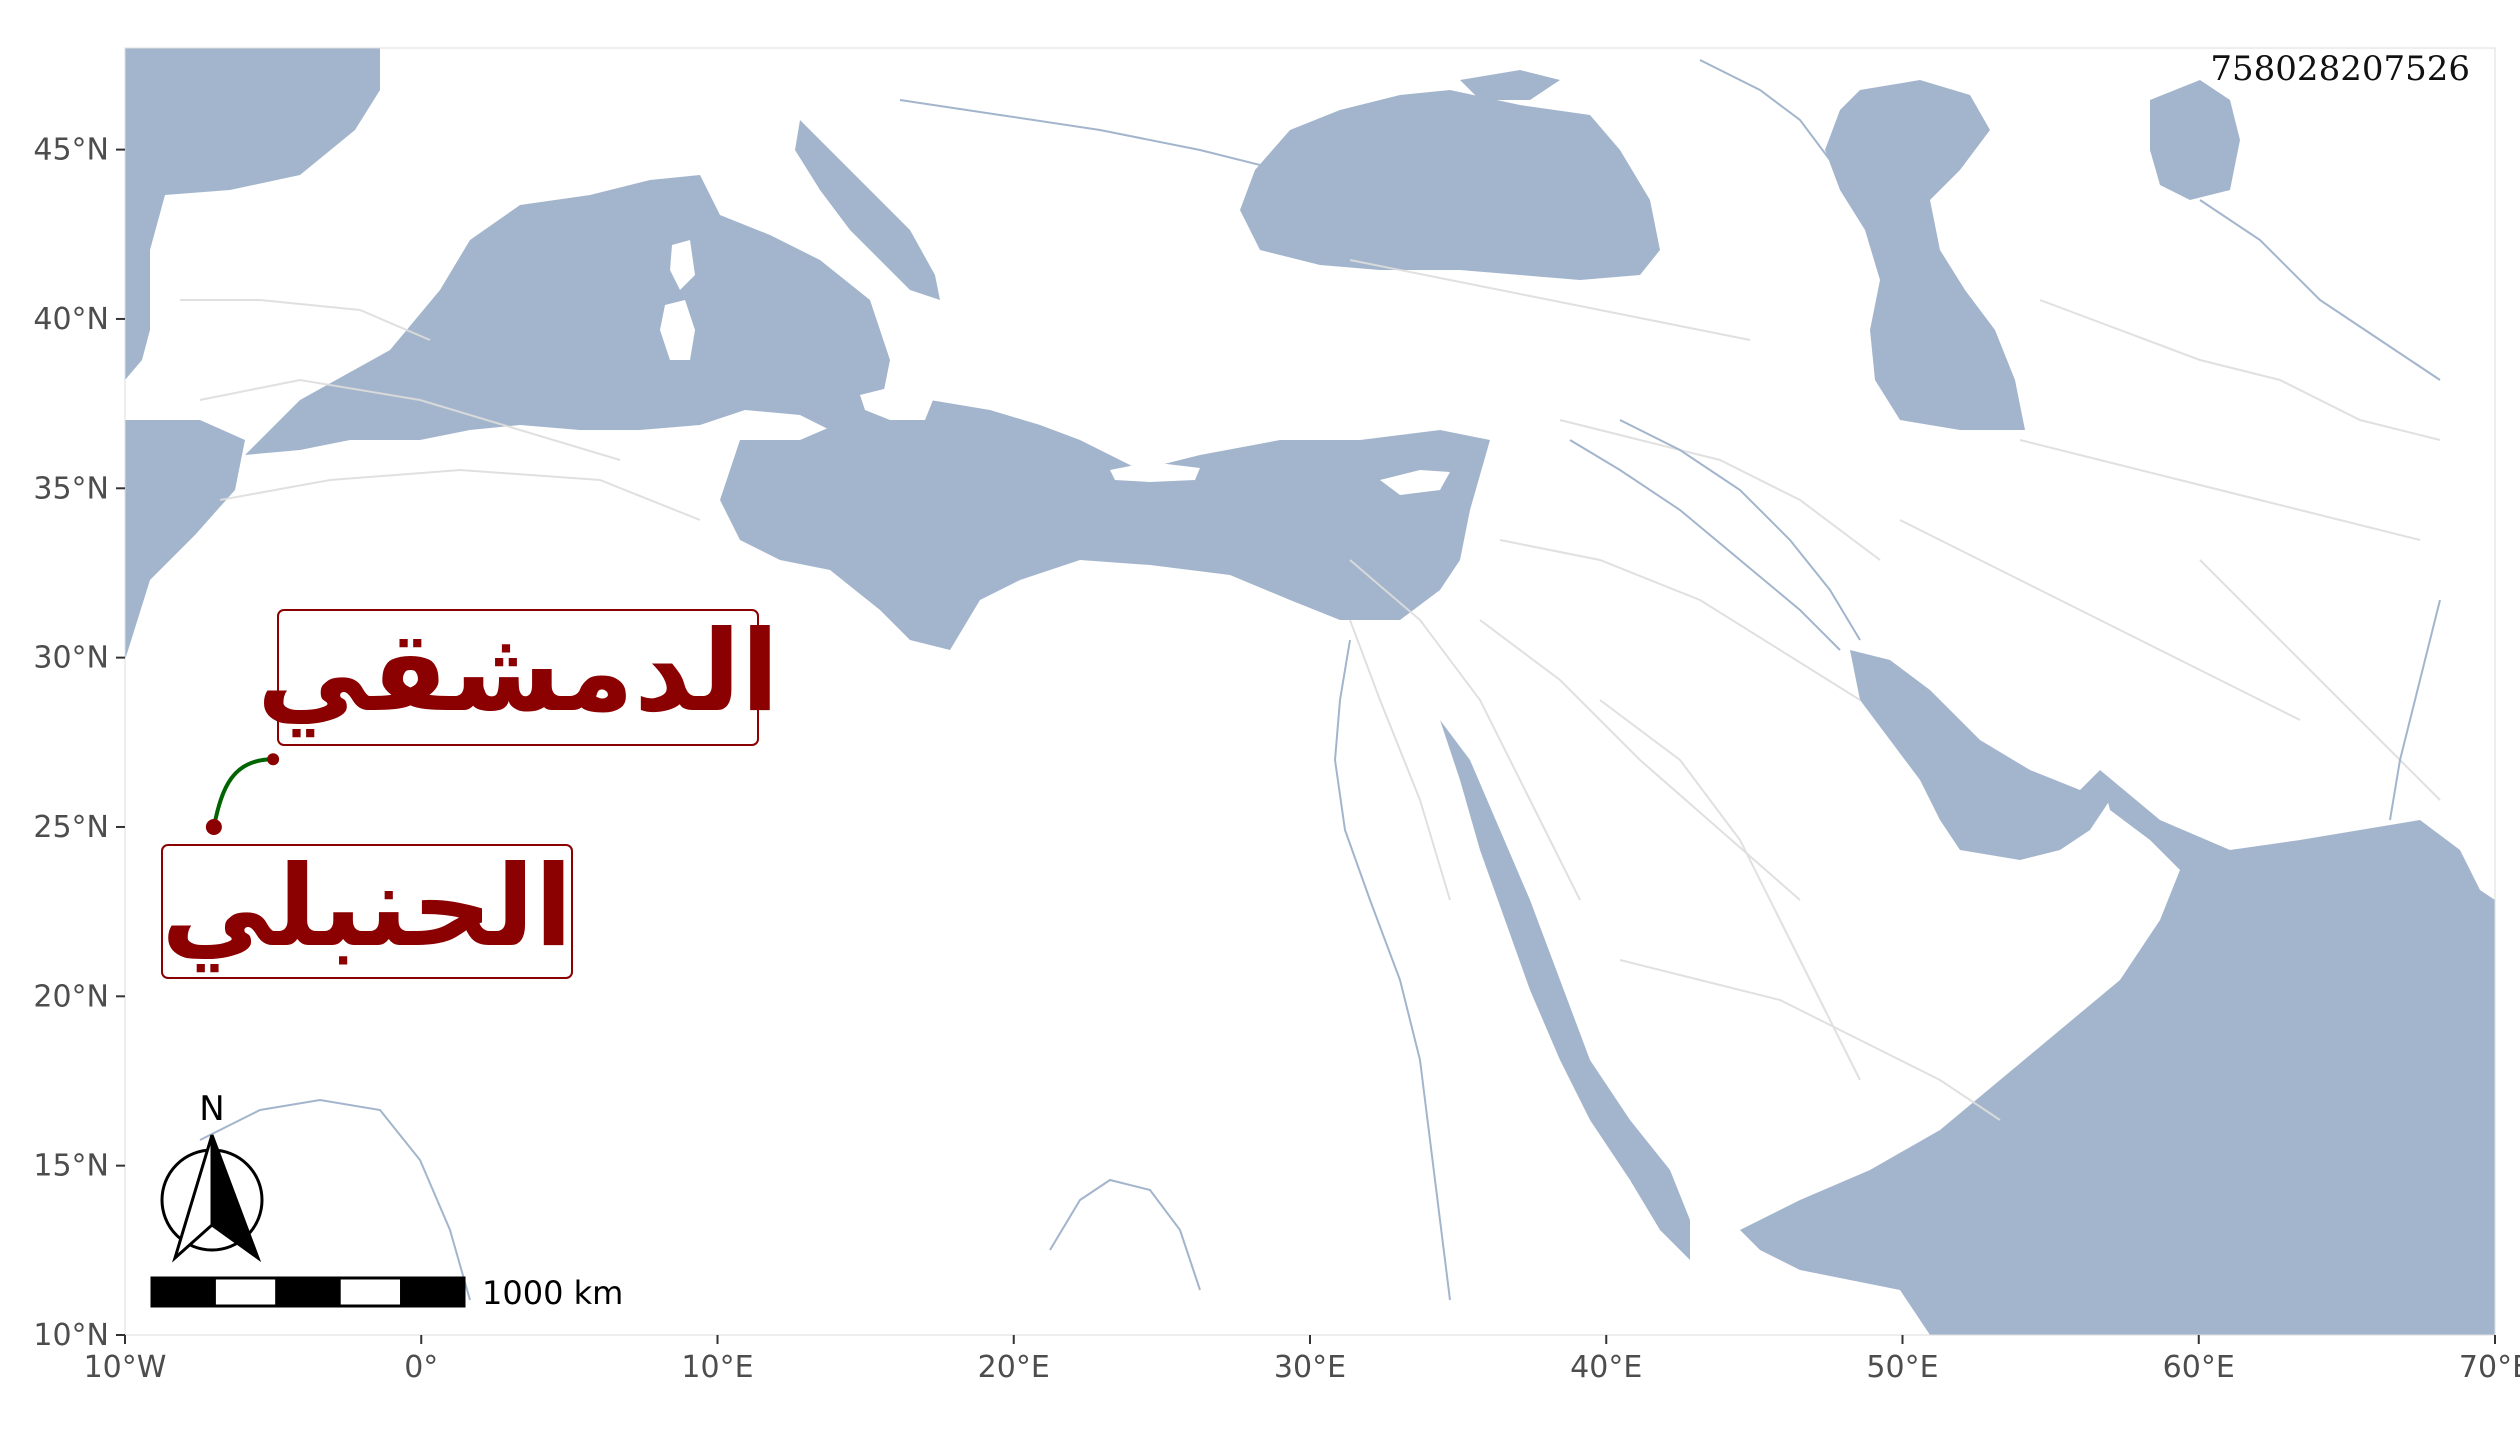 Image resolution: width=2520 pixels, height=1440 pixels. I want to click on place-label-hanbali: الحنبلي, so click(367, 907).